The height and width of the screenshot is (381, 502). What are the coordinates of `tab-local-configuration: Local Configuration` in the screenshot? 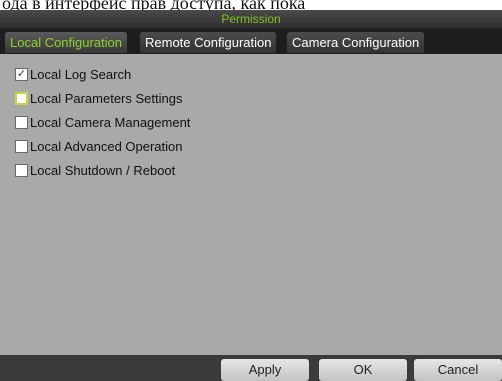 It's located at (66, 42).